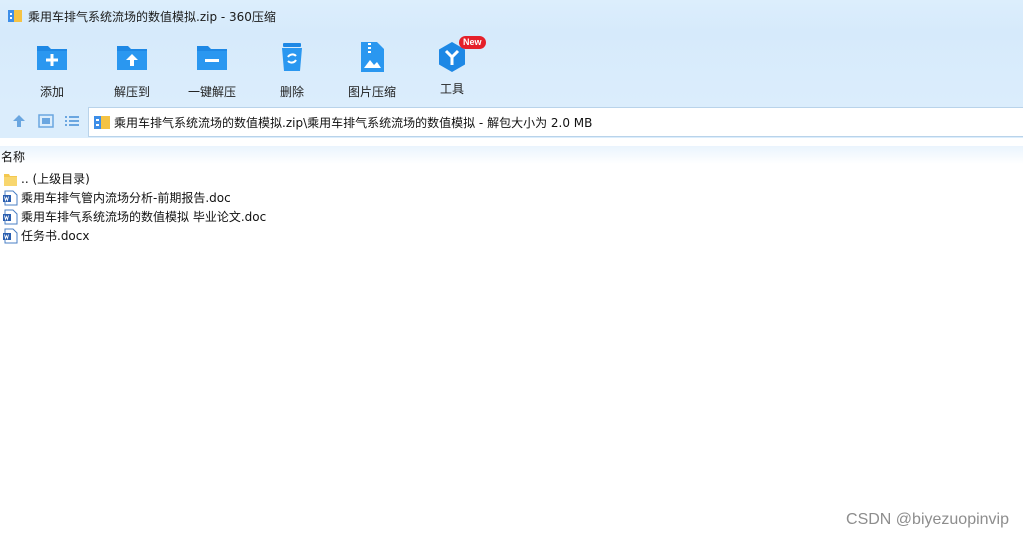 The width and height of the screenshot is (1023, 539). Describe the element at coordinates (292, 57) in the screenshot. I see `recycle-bin-icon` at that location.